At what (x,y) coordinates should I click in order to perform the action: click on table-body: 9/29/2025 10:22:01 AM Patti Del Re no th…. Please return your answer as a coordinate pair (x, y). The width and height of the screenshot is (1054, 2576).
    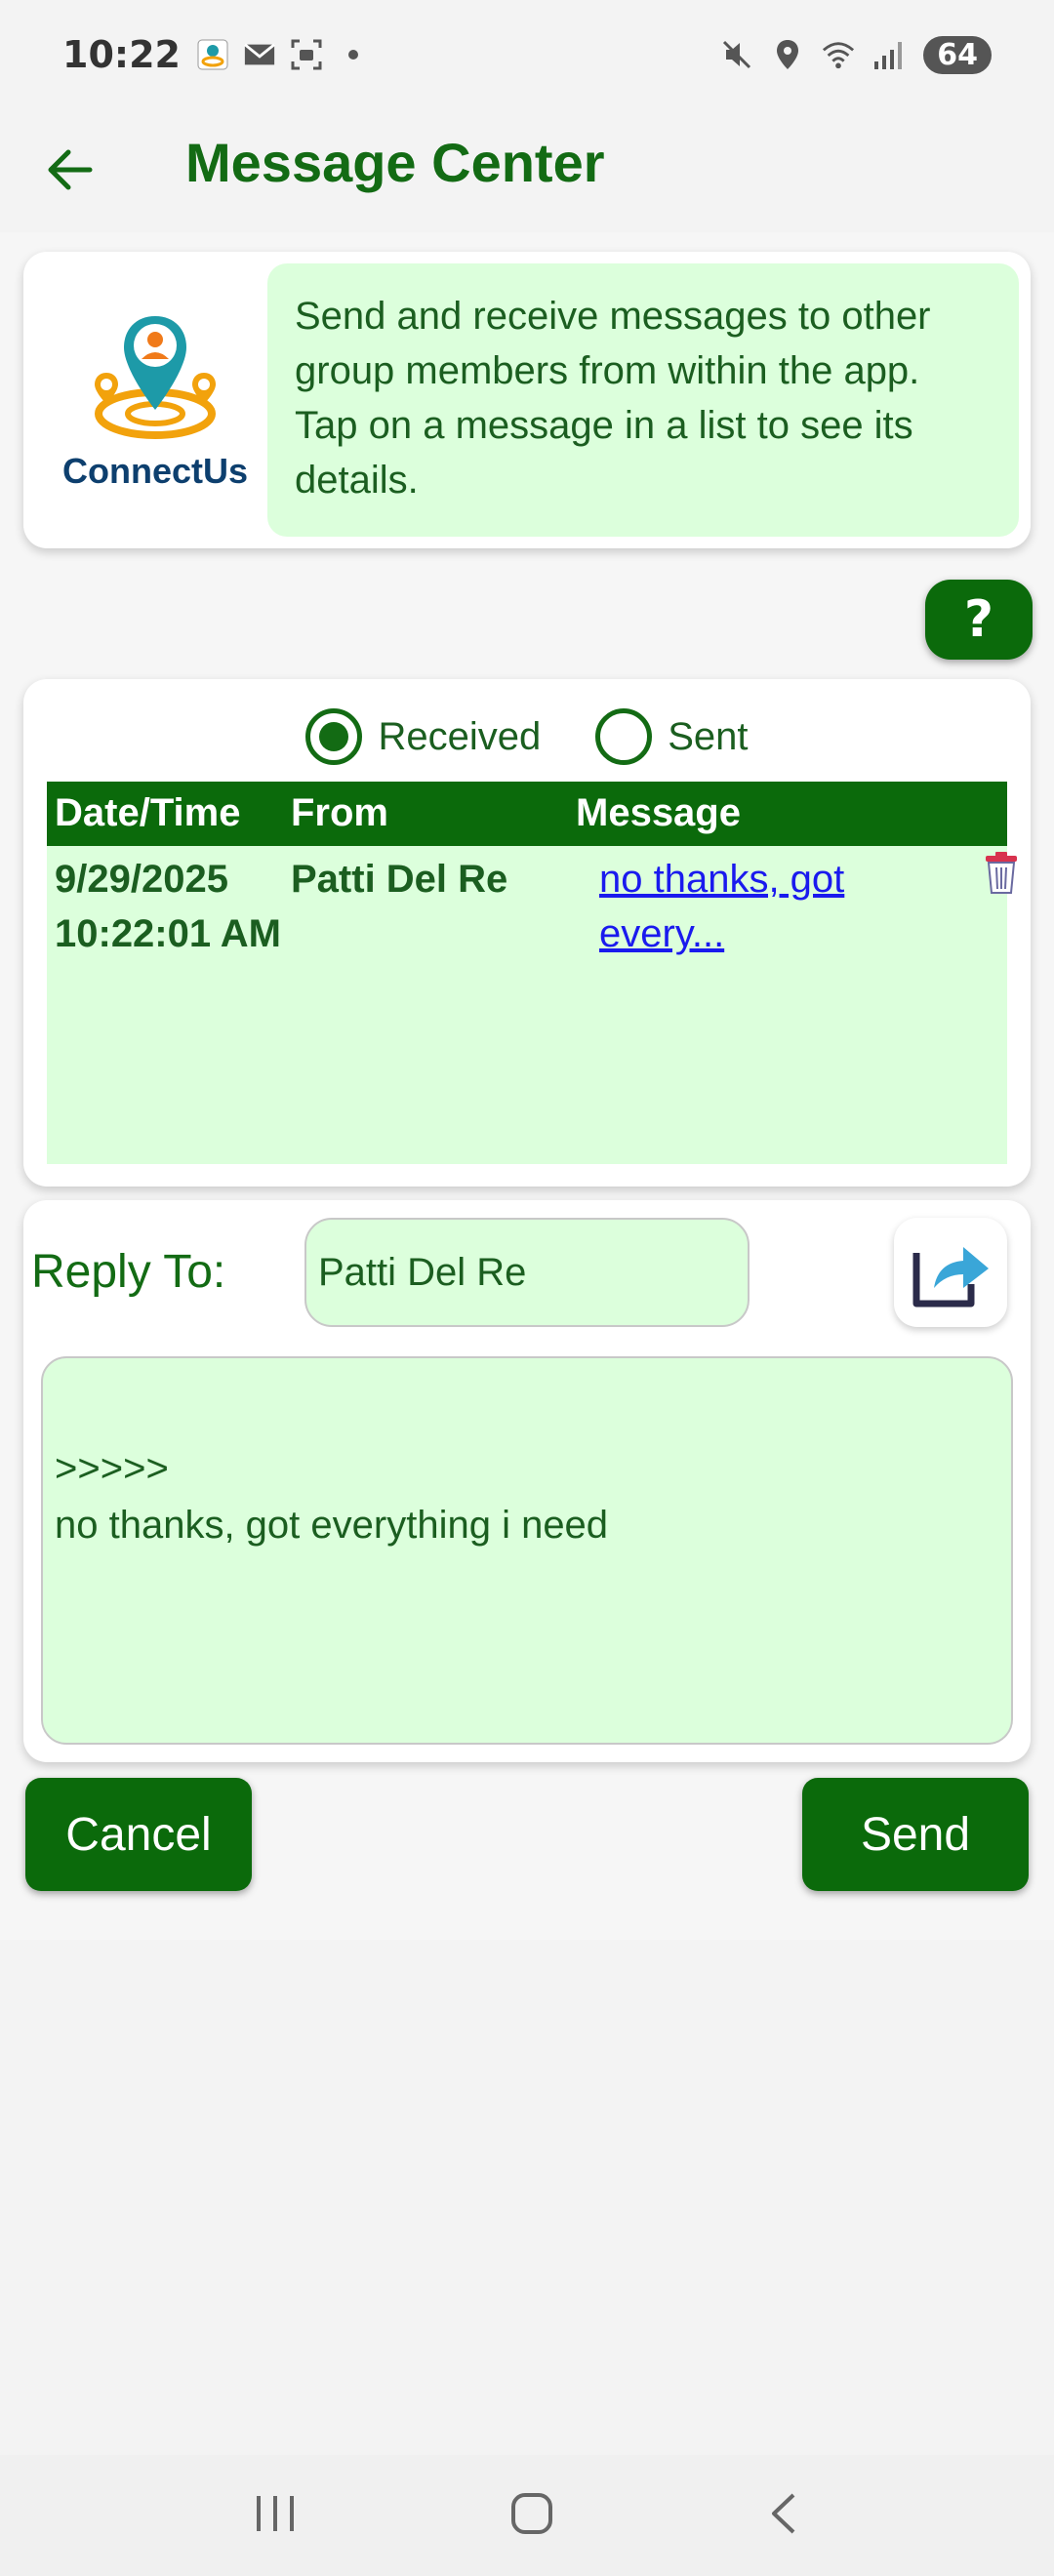
    Looking at the image, I should click on (532, 1005).